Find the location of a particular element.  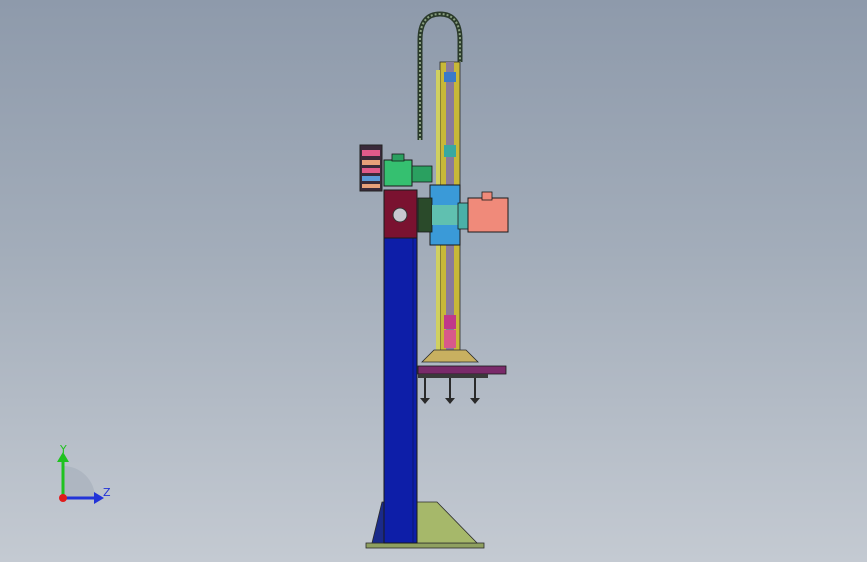

tool-plate is located at coordinates (462, 370).